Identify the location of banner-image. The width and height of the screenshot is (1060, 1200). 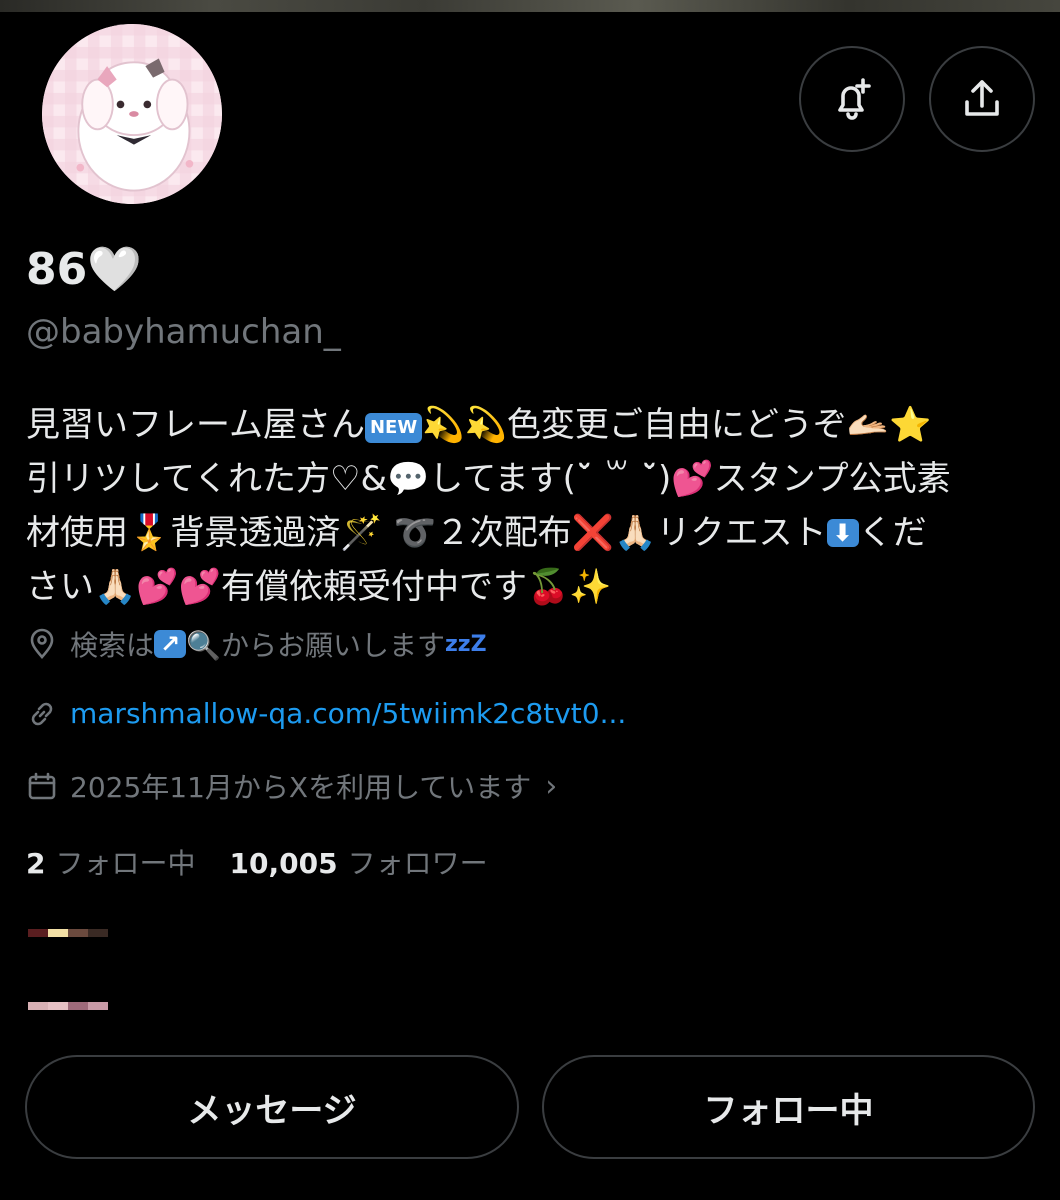
(530, 6).